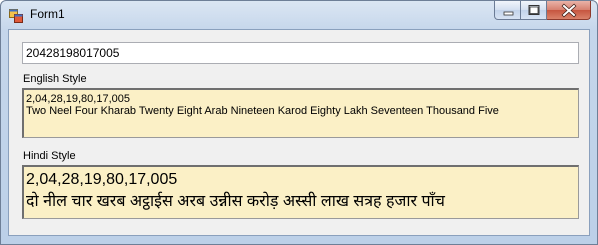 Image resolution: width=598 pixels, height=245 pixels. What do you see at coordinates (299, 15) in the screenshot?
I see `title-bar: Form1` at bounding box center [299, 15].